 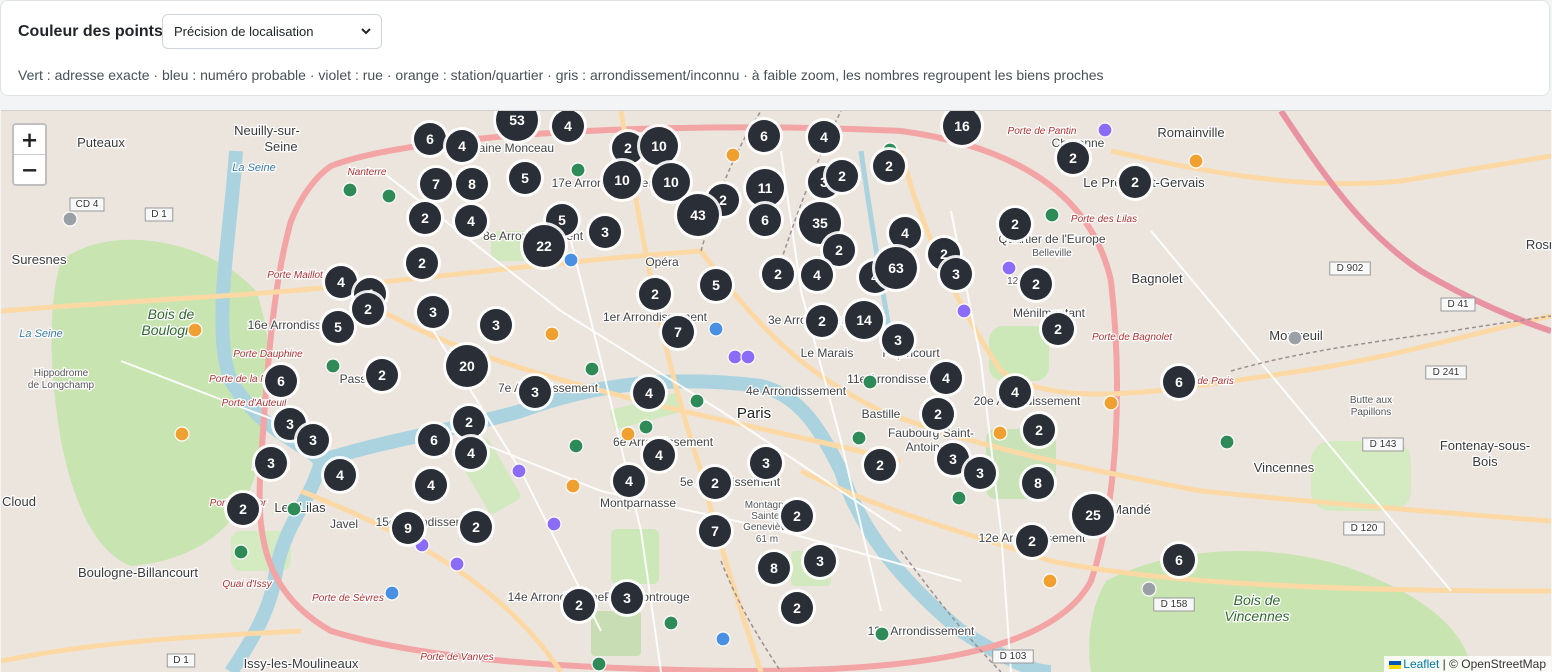 I want to click on marker-cluster: 63, so click(x=896, y=268).